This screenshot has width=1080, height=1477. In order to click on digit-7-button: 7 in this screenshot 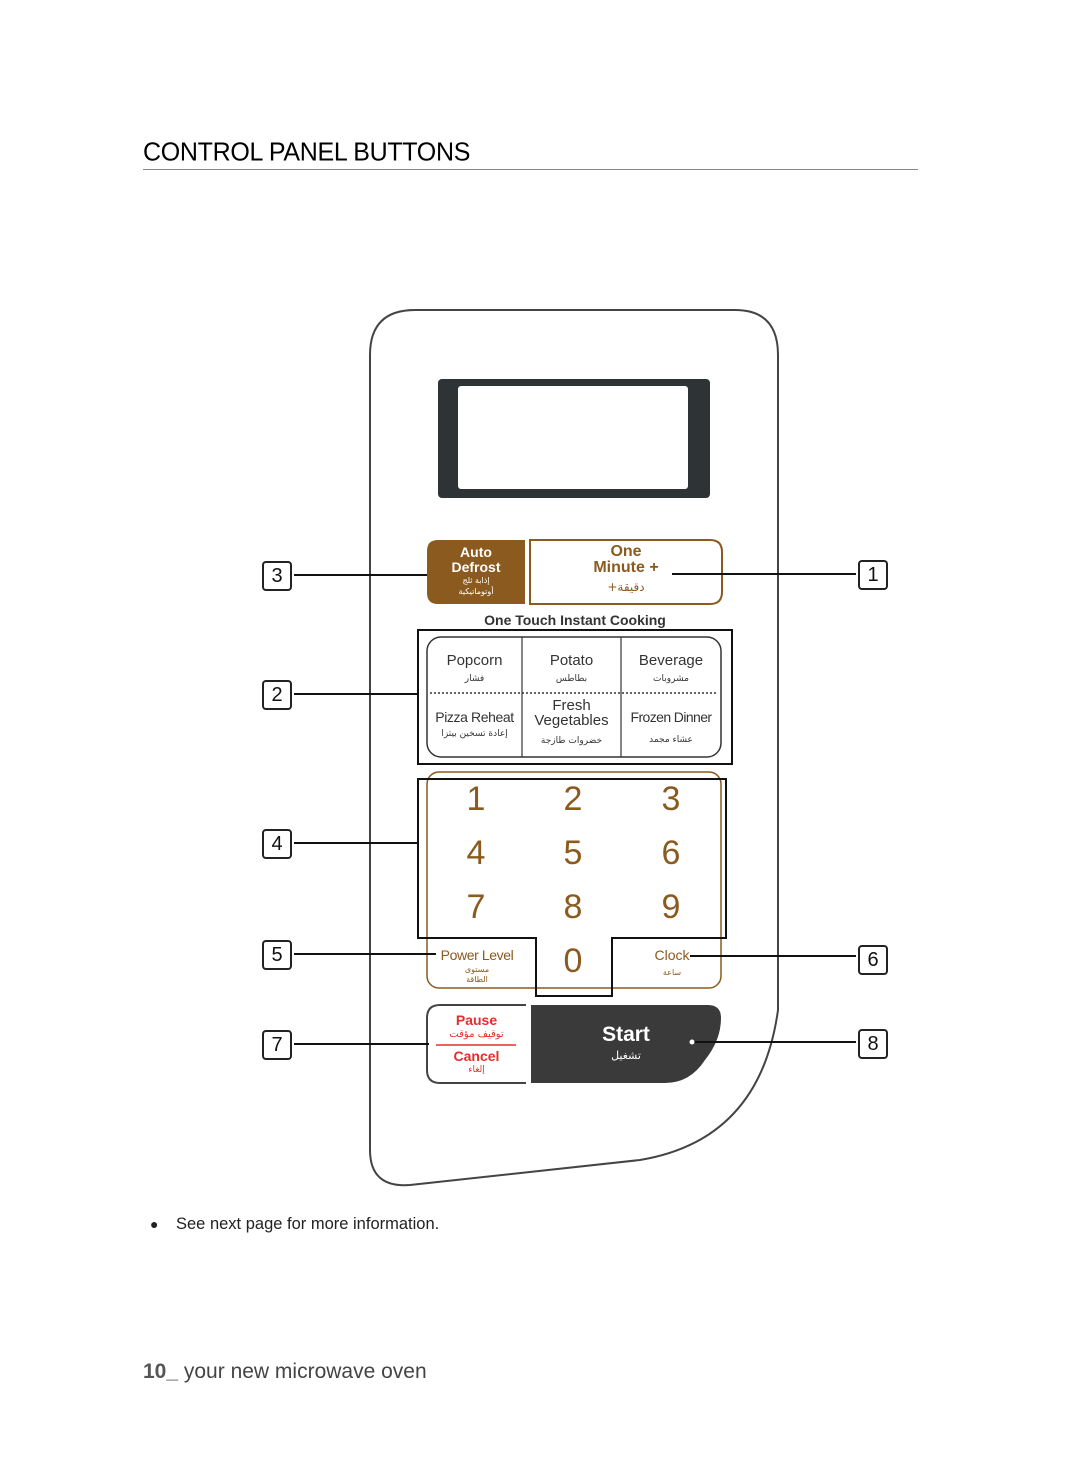, I will do `click(476, 907)`.